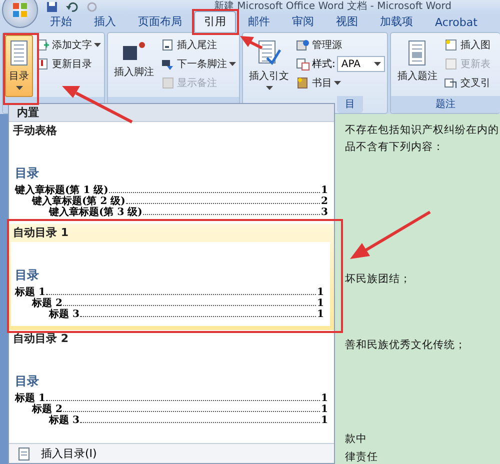 This screenshot has width=500, height=464. I want to click on insert-toc-button: 插入目录(I), so click(69, 453).